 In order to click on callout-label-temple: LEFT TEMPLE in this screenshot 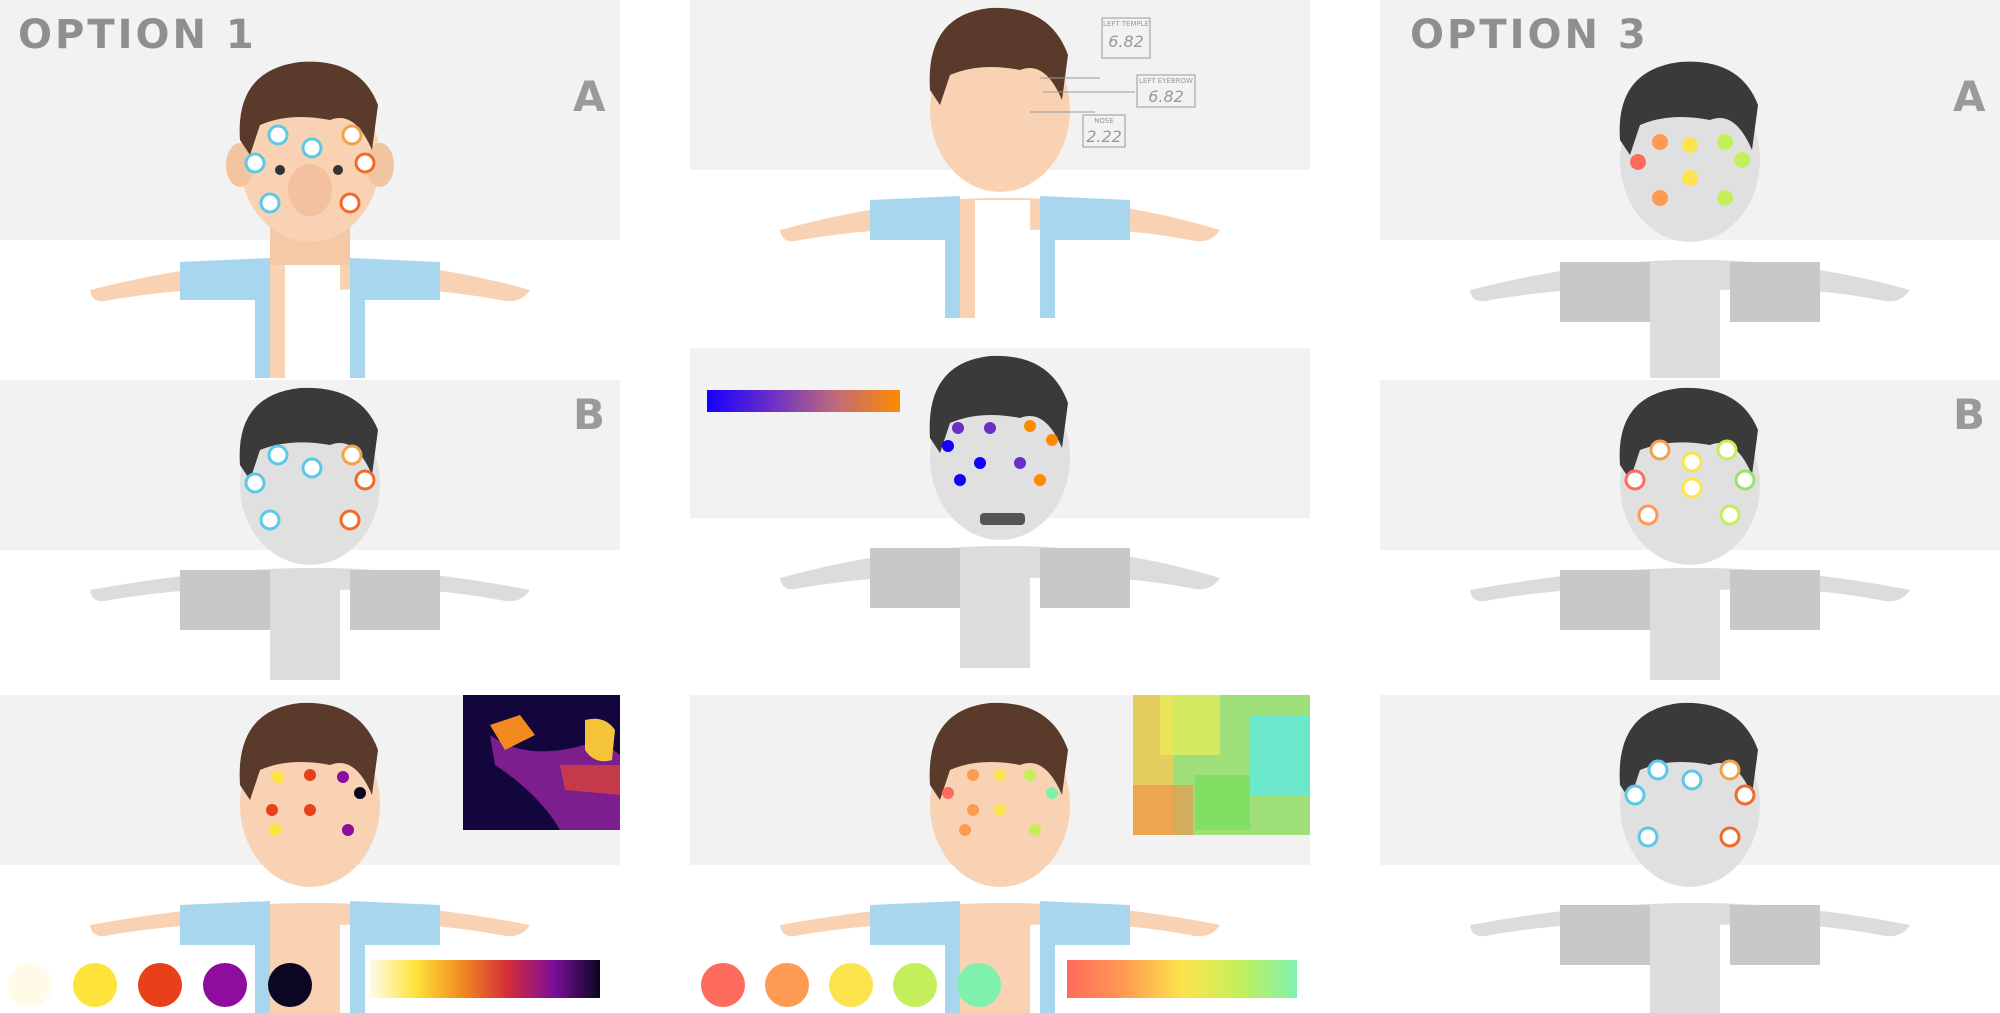, I will do `click(1125, 24)`.